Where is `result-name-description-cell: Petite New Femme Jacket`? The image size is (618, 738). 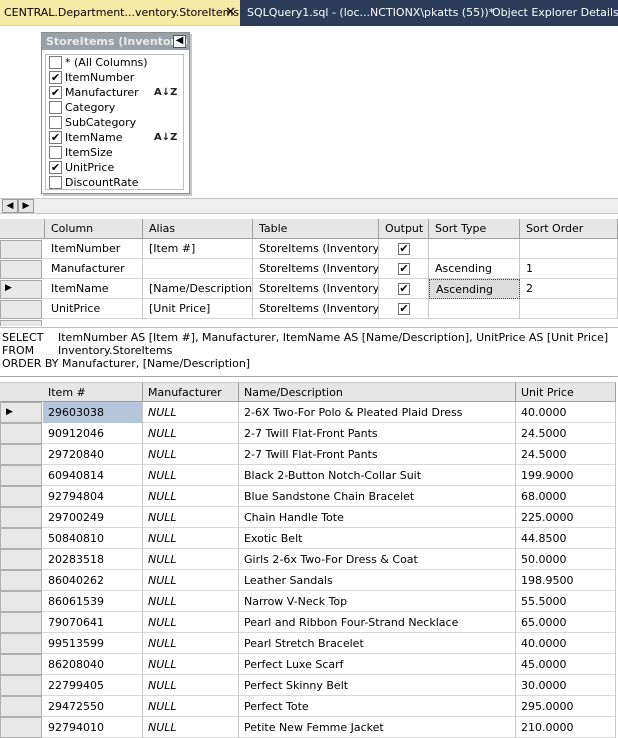
result-name-description-cell: Petite New Femme Jacket is located at coordinates (377, 727).